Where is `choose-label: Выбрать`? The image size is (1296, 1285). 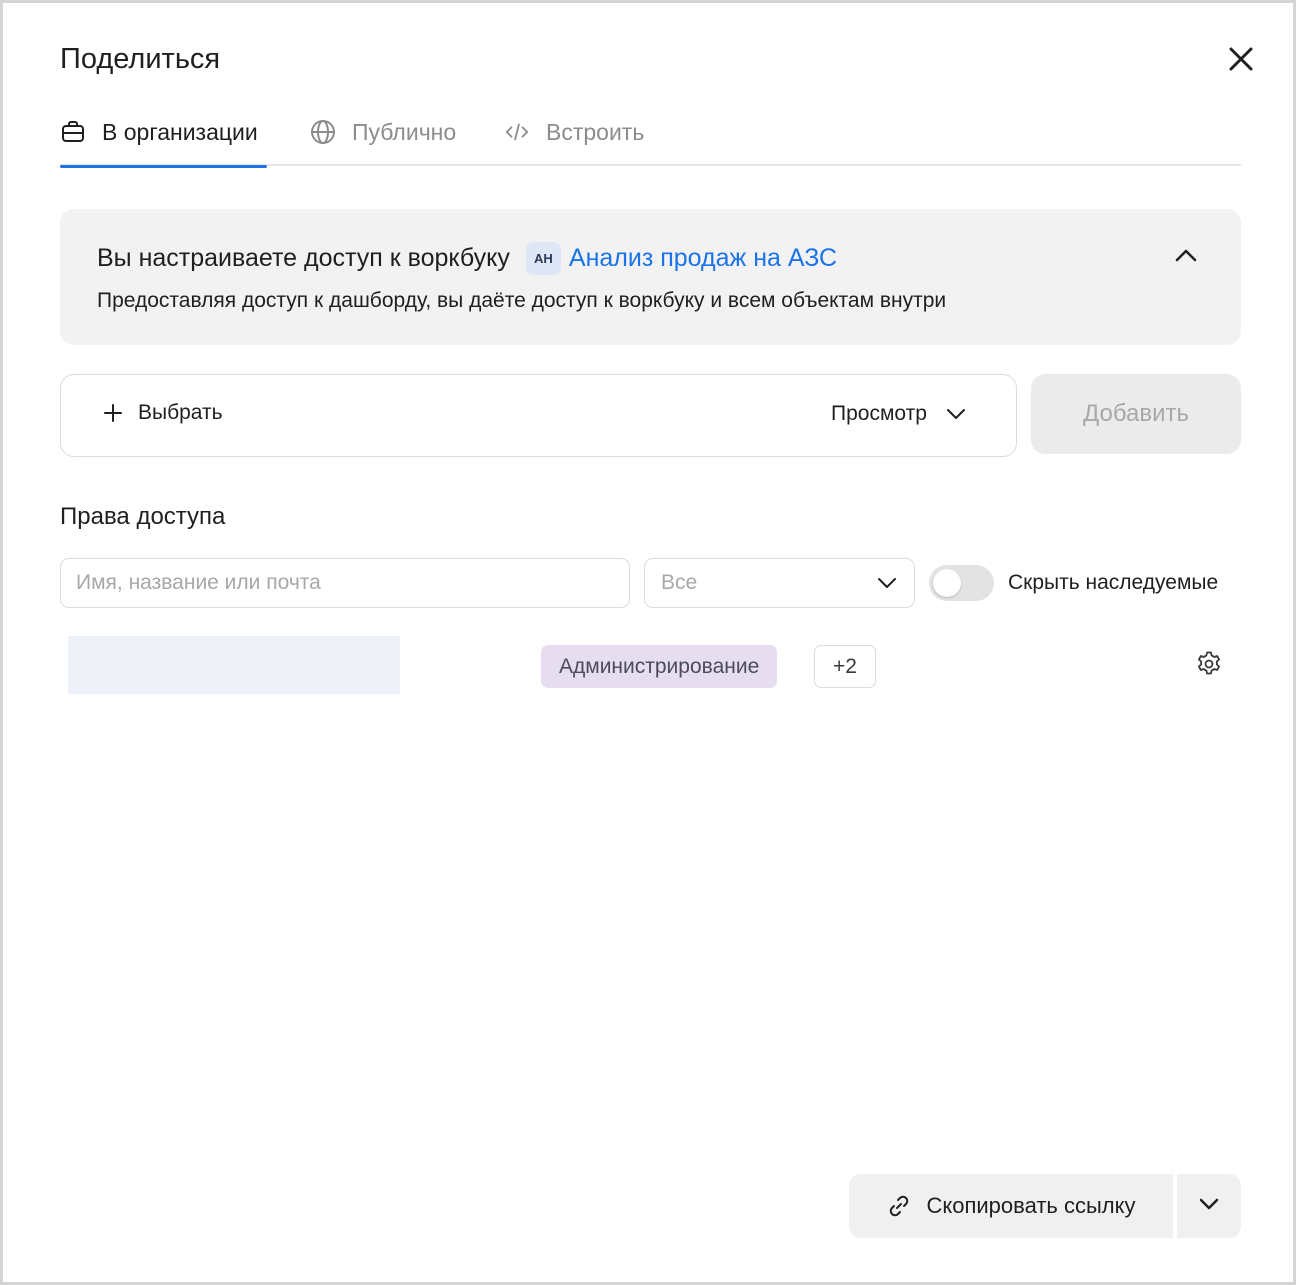 choose-label: Выбрать is located at coordinates (180, 412).